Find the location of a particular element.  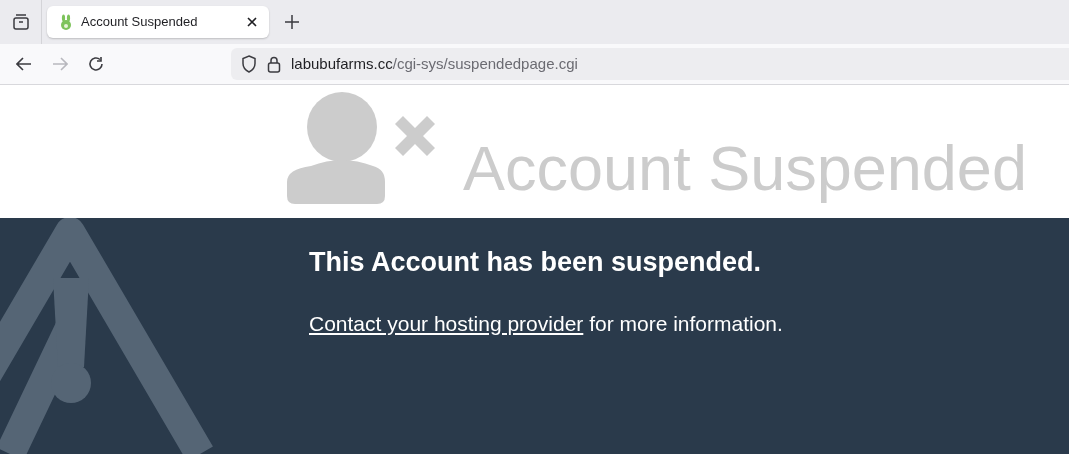

suspended-heading: This Account has been suspended. is located at coordinates (536, 262).